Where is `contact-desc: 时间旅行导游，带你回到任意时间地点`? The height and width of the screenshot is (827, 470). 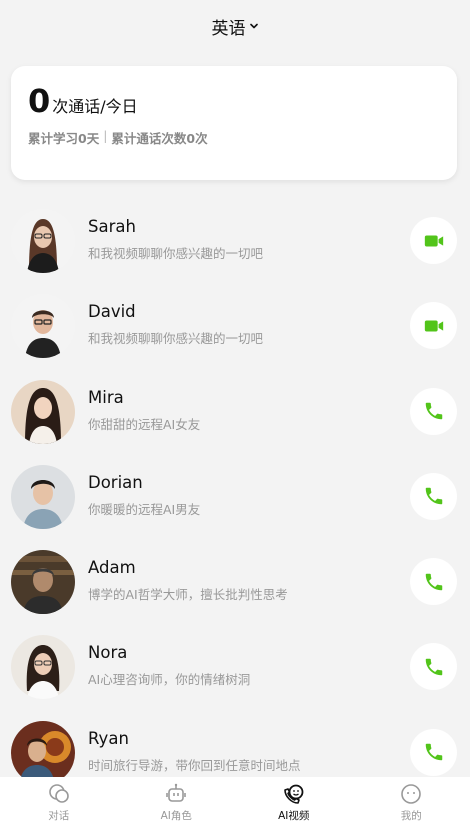 contact-desc: 时间旅行导游，带你回到任意时间地点 is located at coordinates (194, 765).